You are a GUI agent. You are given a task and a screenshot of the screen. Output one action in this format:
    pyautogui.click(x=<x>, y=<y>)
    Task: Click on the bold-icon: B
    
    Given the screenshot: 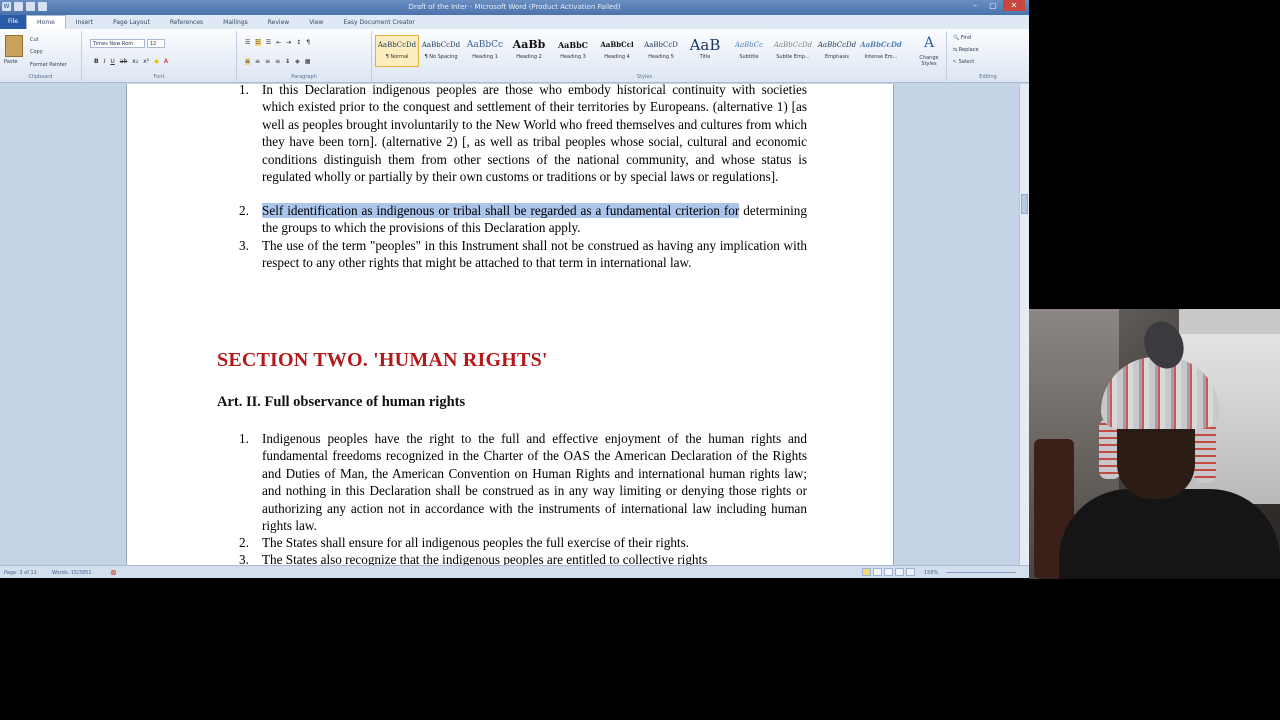 What is the action you would take?
    pyautogui.click(x=96, y=61)
    